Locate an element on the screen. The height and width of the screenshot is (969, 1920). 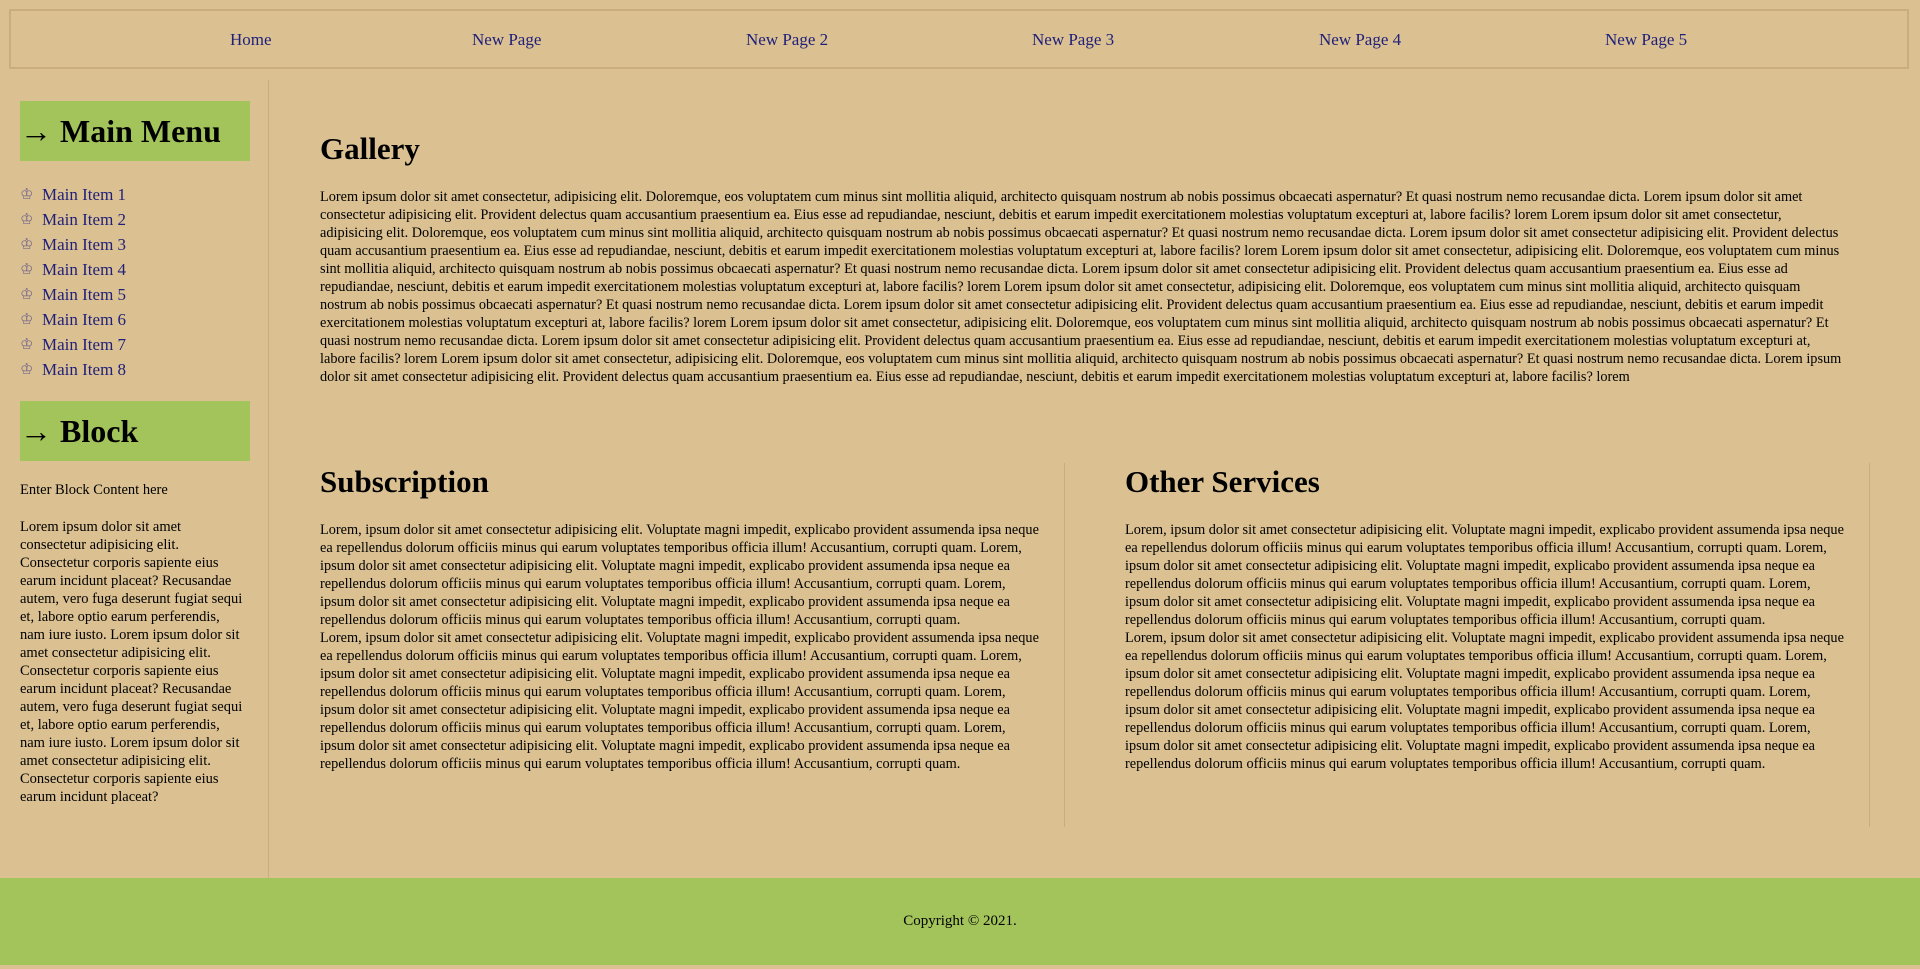
sidebar-item-label: Main Item 7 is located at coordinates (84, 344).